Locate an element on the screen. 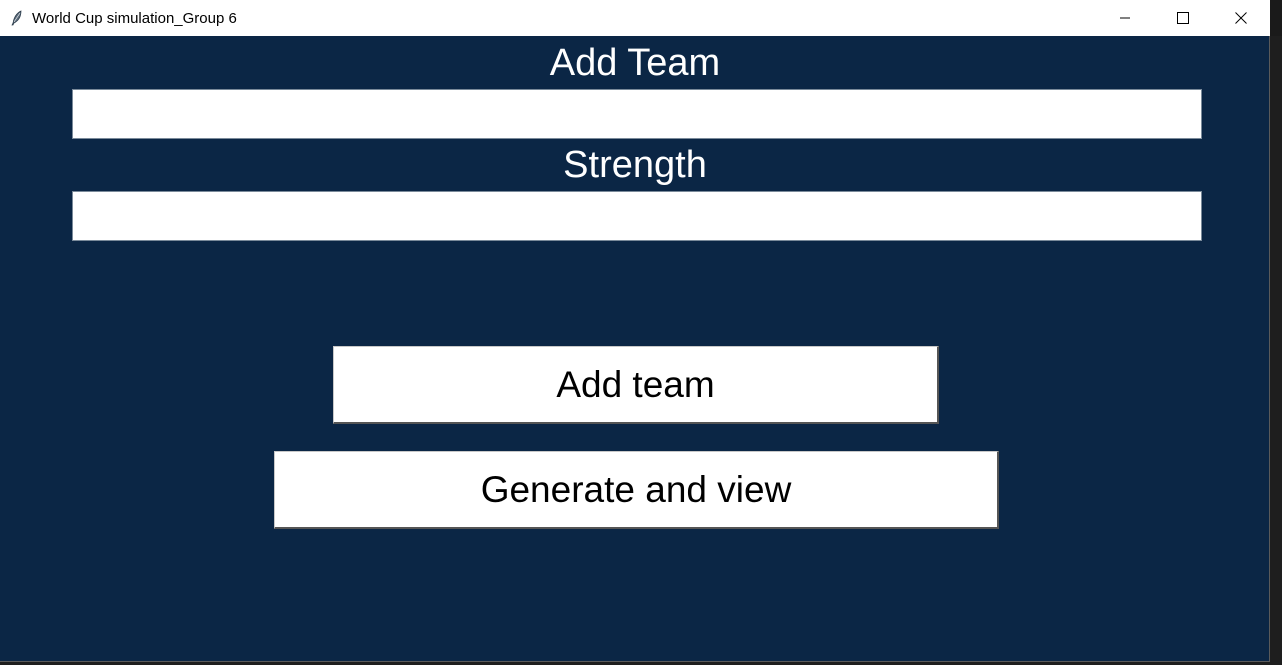  maximize-icon is located at coordinates (1183, 18).